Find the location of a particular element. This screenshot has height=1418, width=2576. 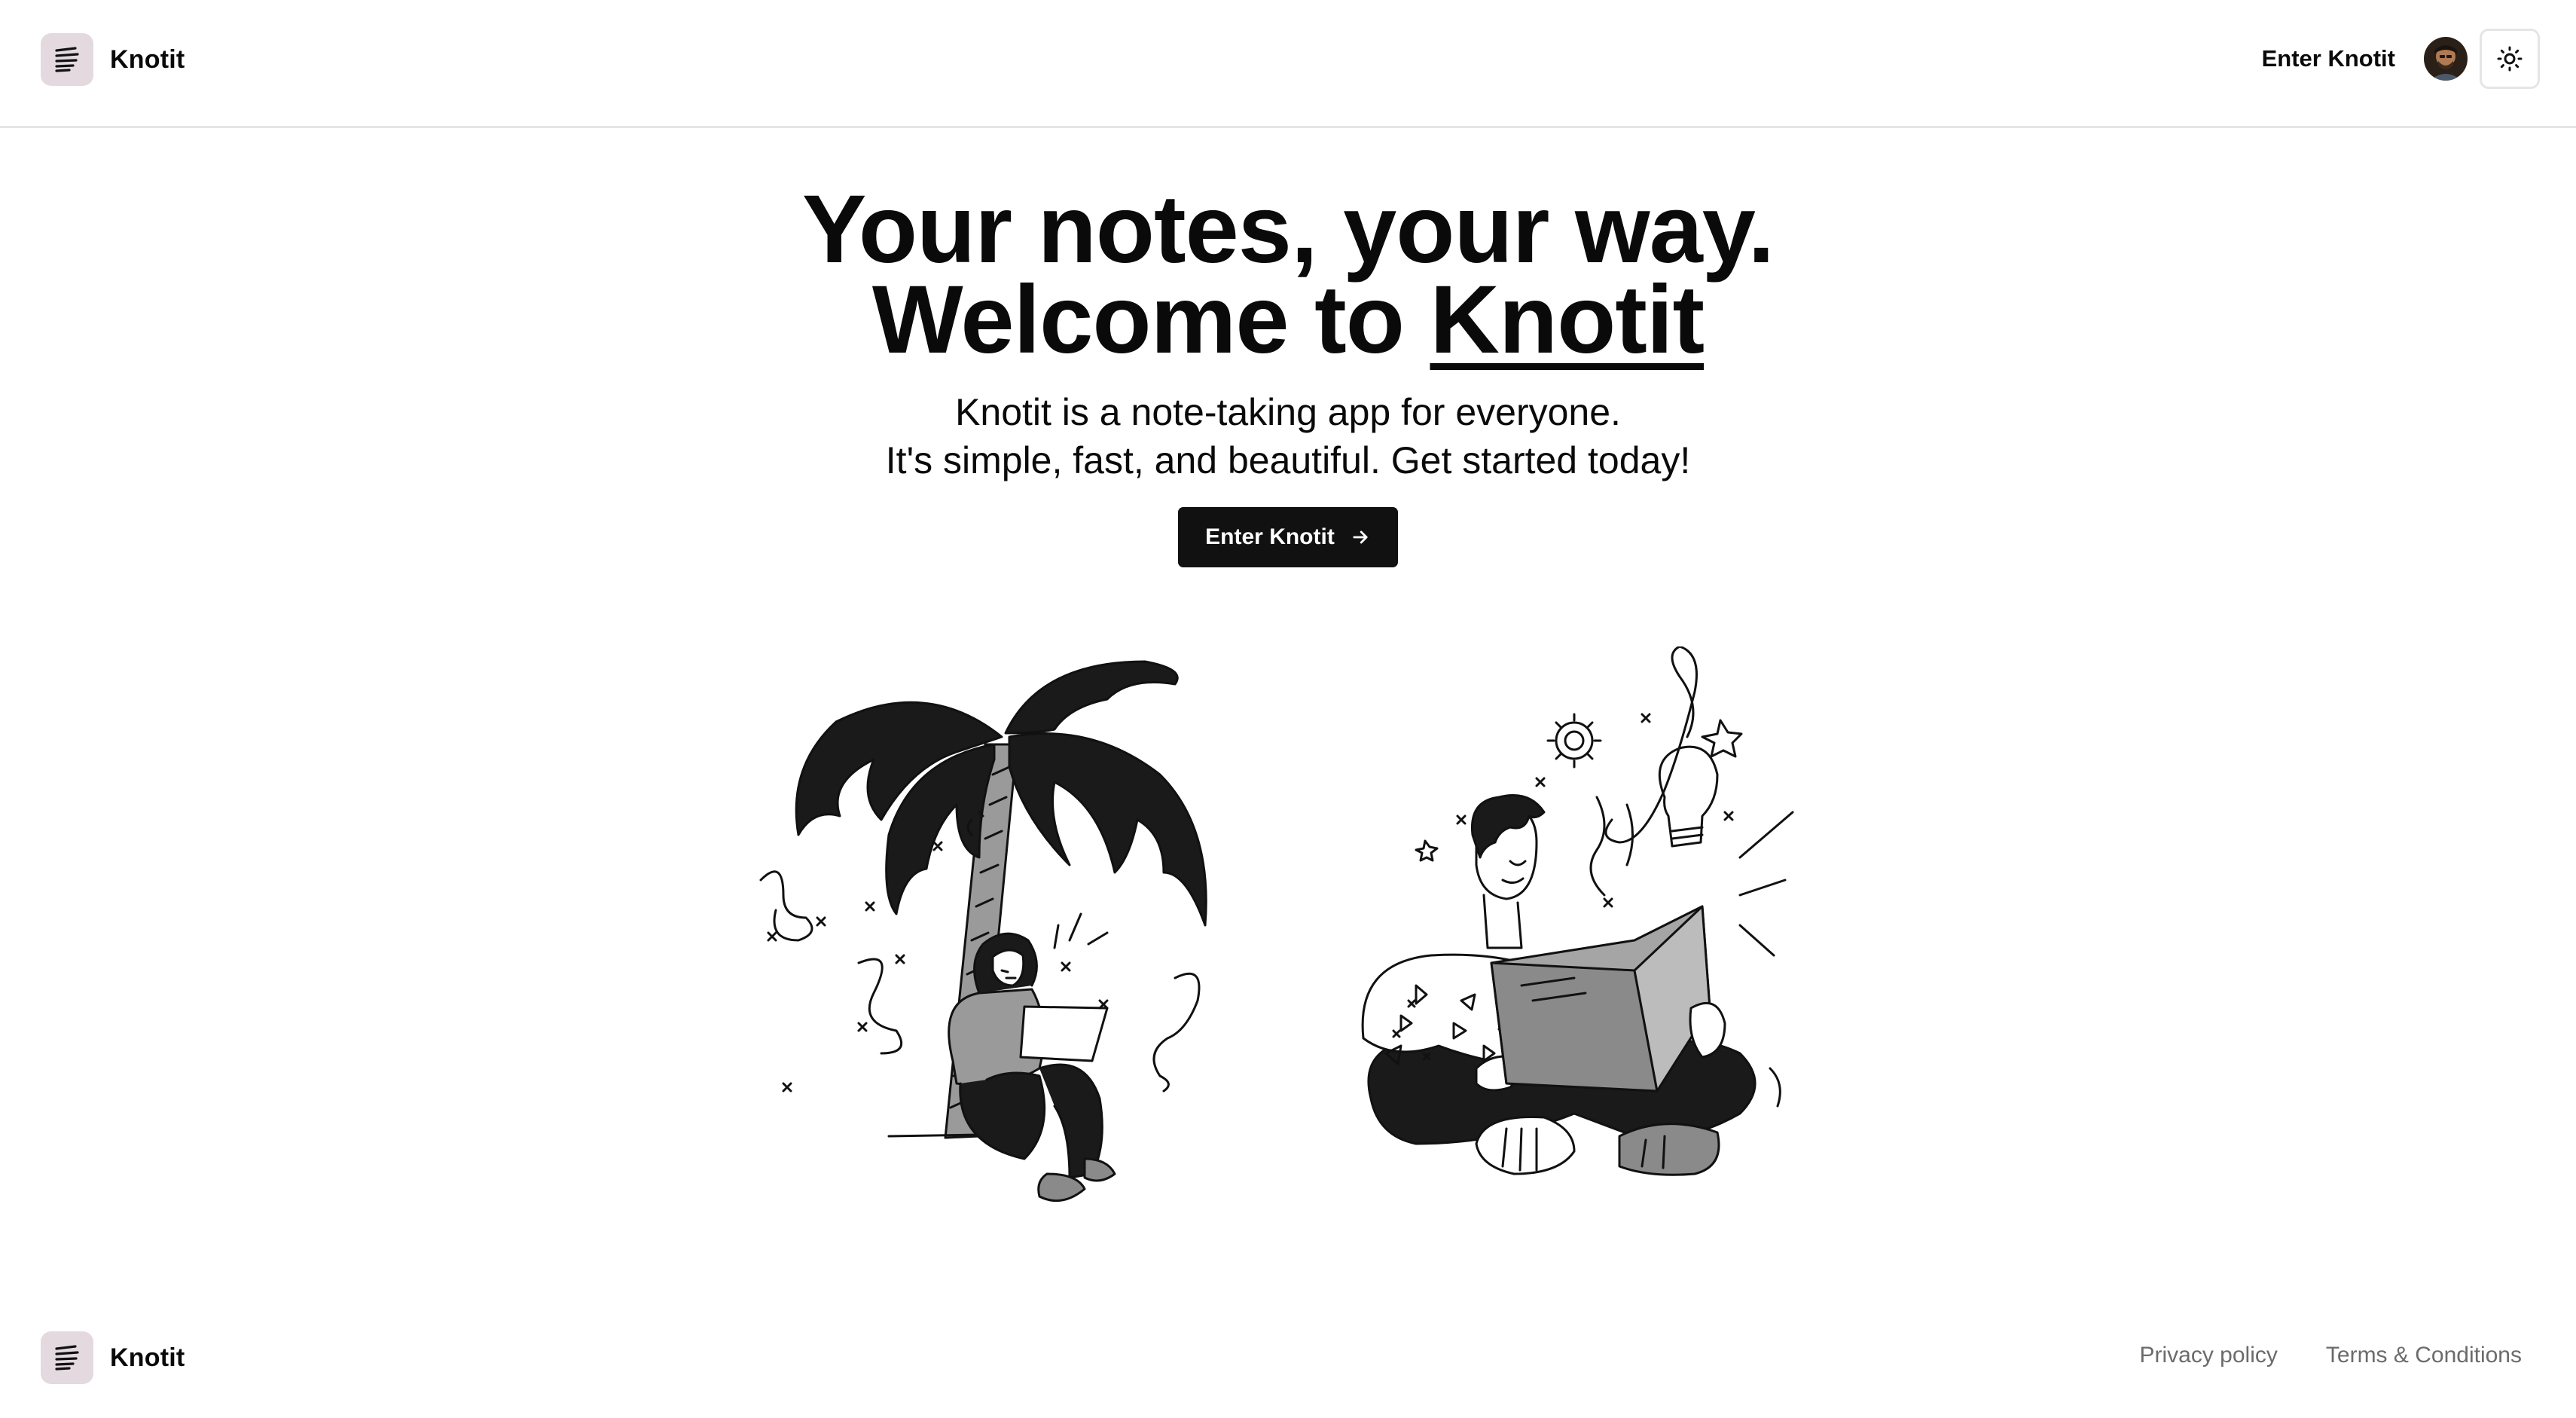

brand-name: Knotit is located at coordinates (147, 59).